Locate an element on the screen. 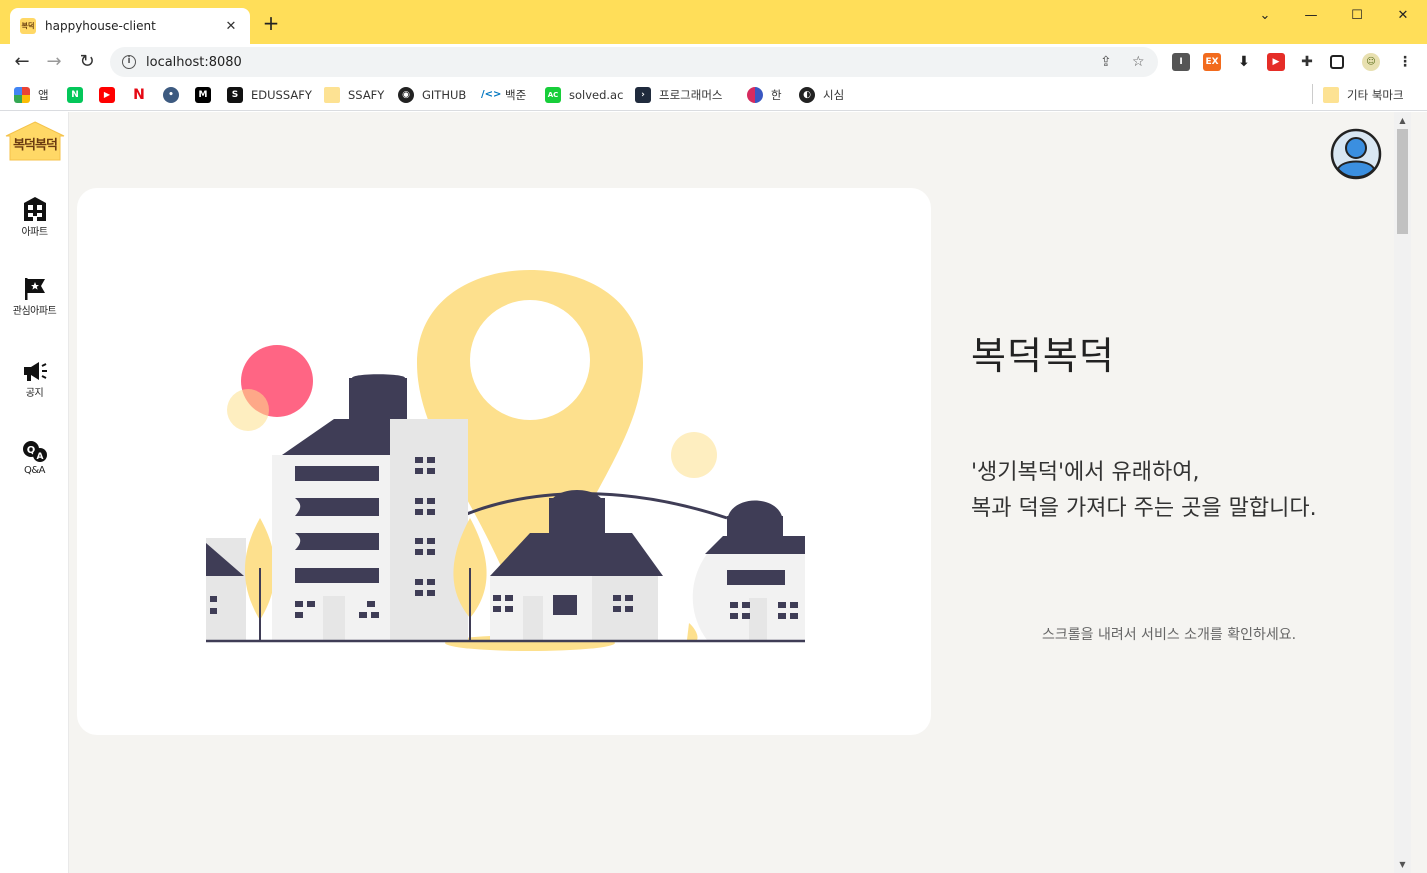  browser-titlebar: 복덕 happyhouse-client ✕ + ⌄ — ☐ ✕ is located at coordinates (713, 22).